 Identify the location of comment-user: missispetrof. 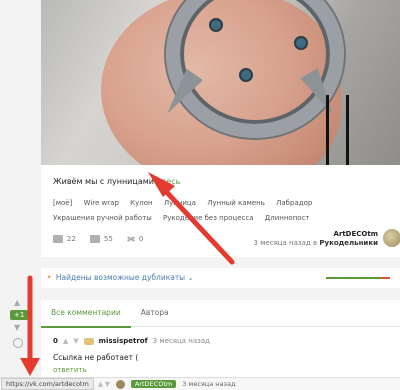
(123, 341).